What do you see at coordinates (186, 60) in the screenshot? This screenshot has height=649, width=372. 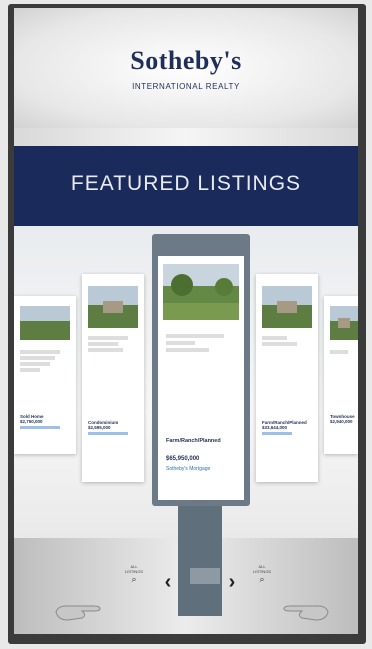 I see `brand-logo: Sotheby's` at bounding box center [186, 60].